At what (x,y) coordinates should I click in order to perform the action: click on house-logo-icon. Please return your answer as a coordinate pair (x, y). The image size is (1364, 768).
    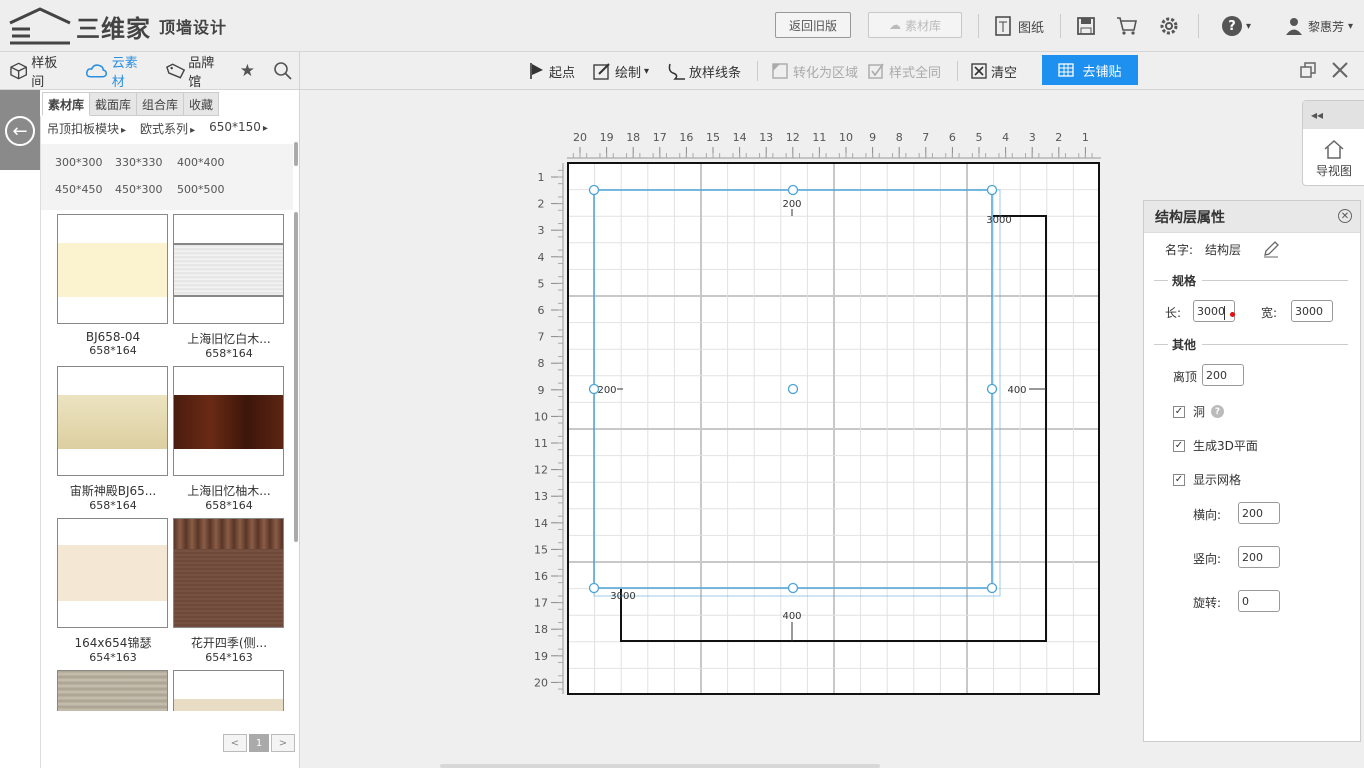
    Looking at the image, I should click on (40, 26).